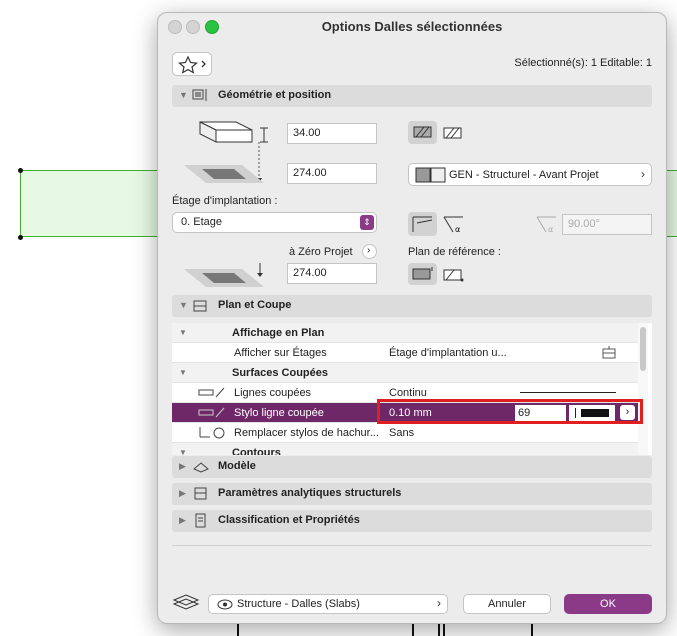 The height and width of the screenshot is (636, 677). I want to click on hatch-empty-icon, so click(453, 133).